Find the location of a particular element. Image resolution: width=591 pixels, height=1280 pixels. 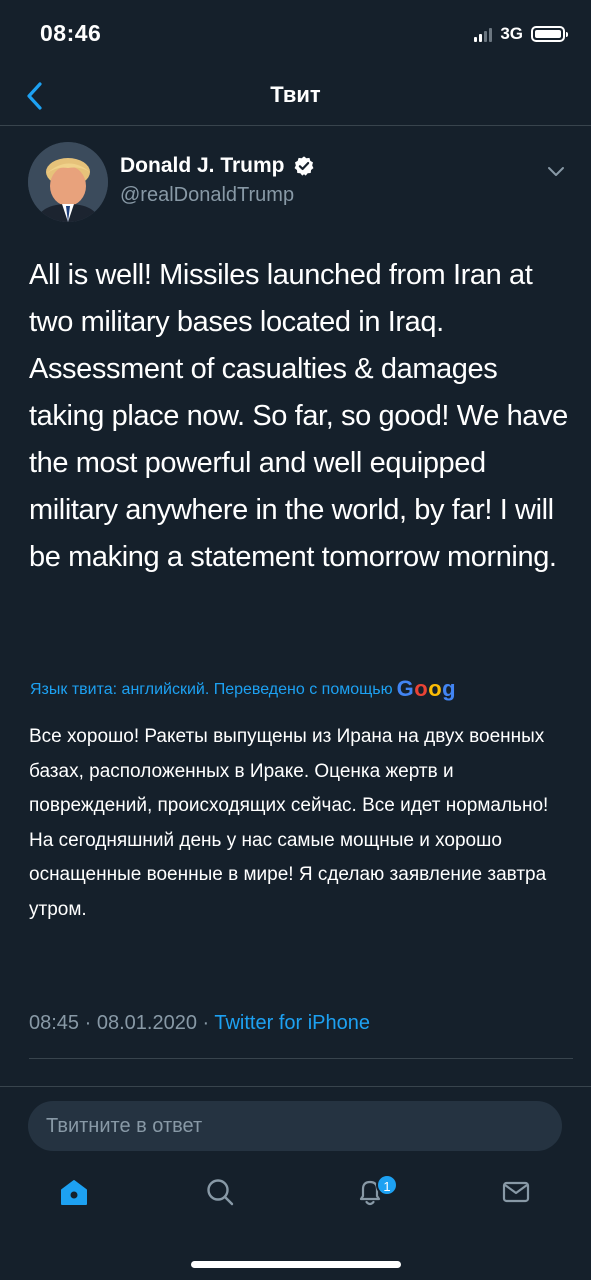

messages-icon is located at coordinates (516, 1192).